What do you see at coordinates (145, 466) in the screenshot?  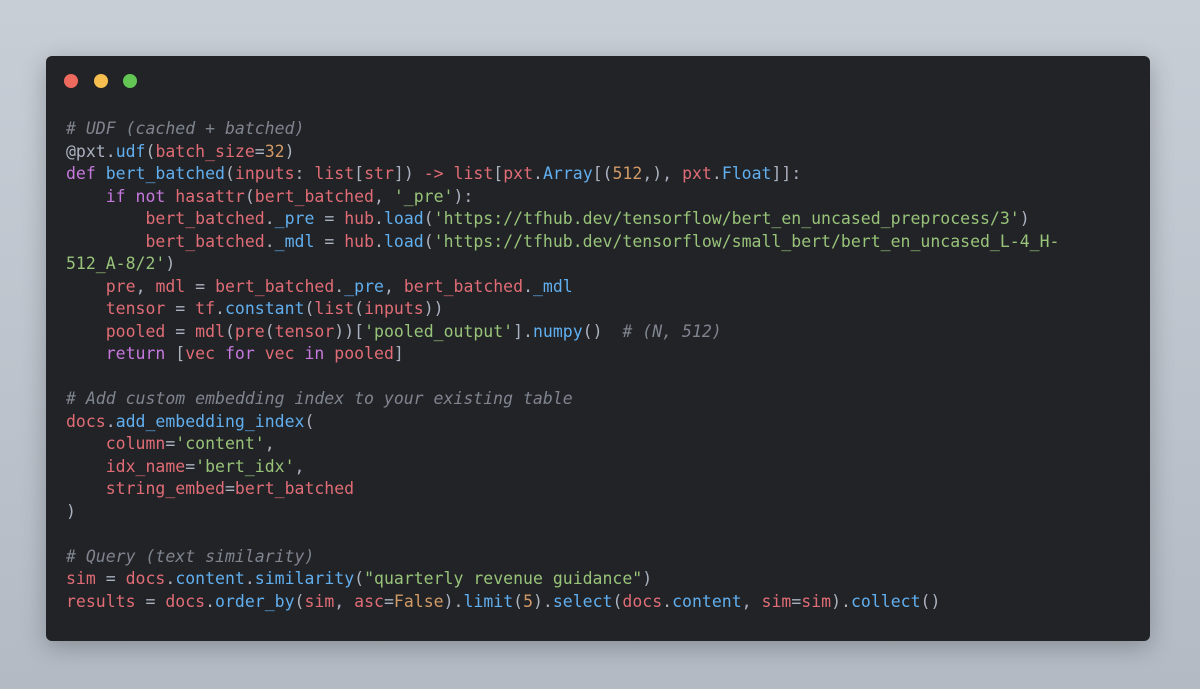 I see `code-token: idx_name` at bounding box center [145, 466].